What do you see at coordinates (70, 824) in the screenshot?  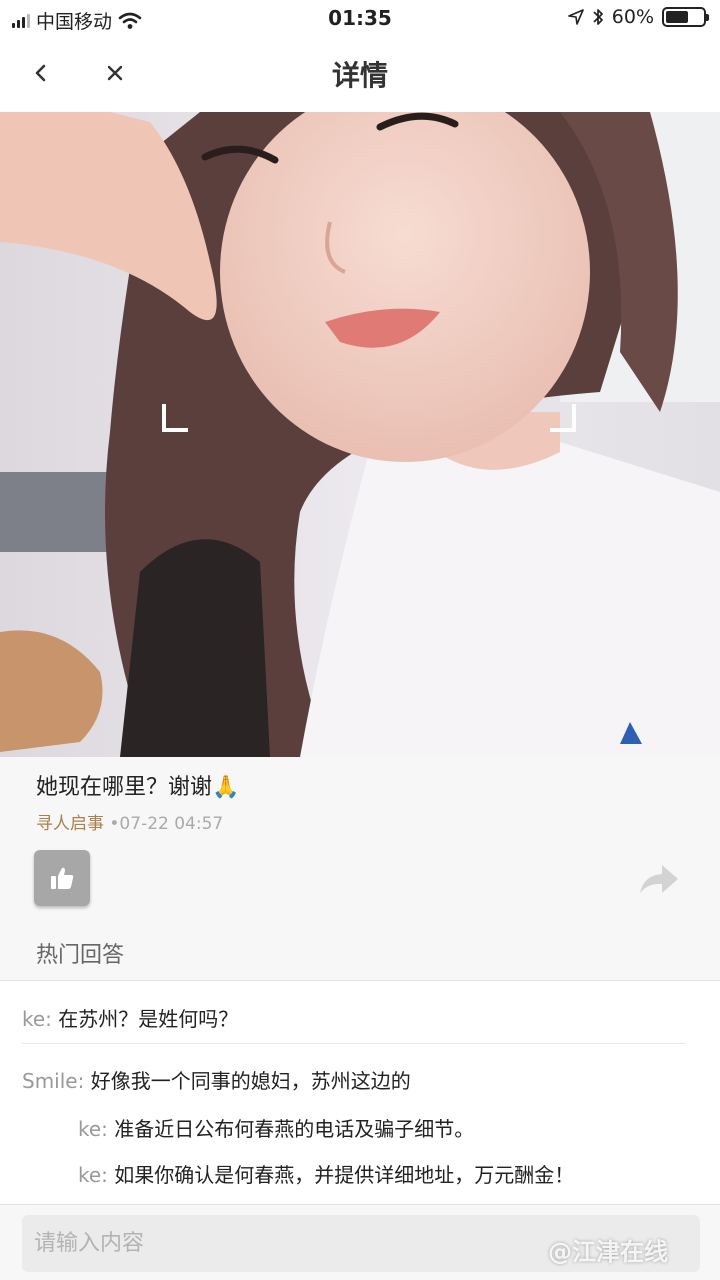 I see `post-category: 寻人启事` at bounding box center [70, 824].